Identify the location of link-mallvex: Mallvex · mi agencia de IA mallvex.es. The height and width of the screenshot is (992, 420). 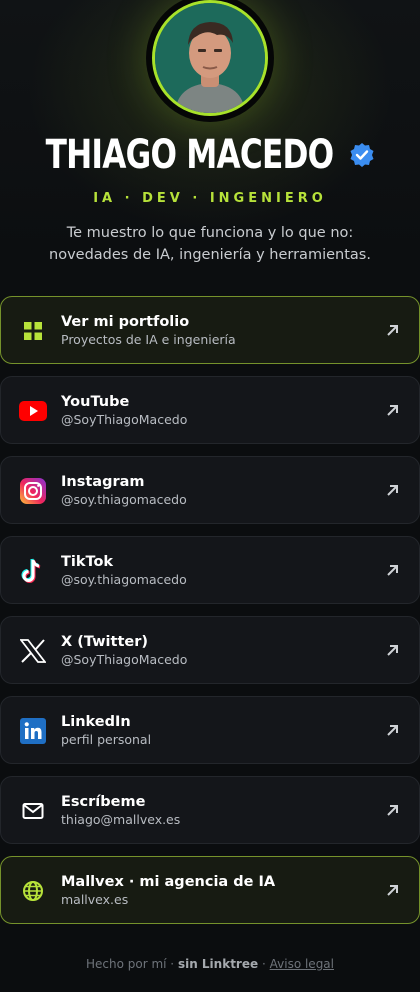
(210, 890).